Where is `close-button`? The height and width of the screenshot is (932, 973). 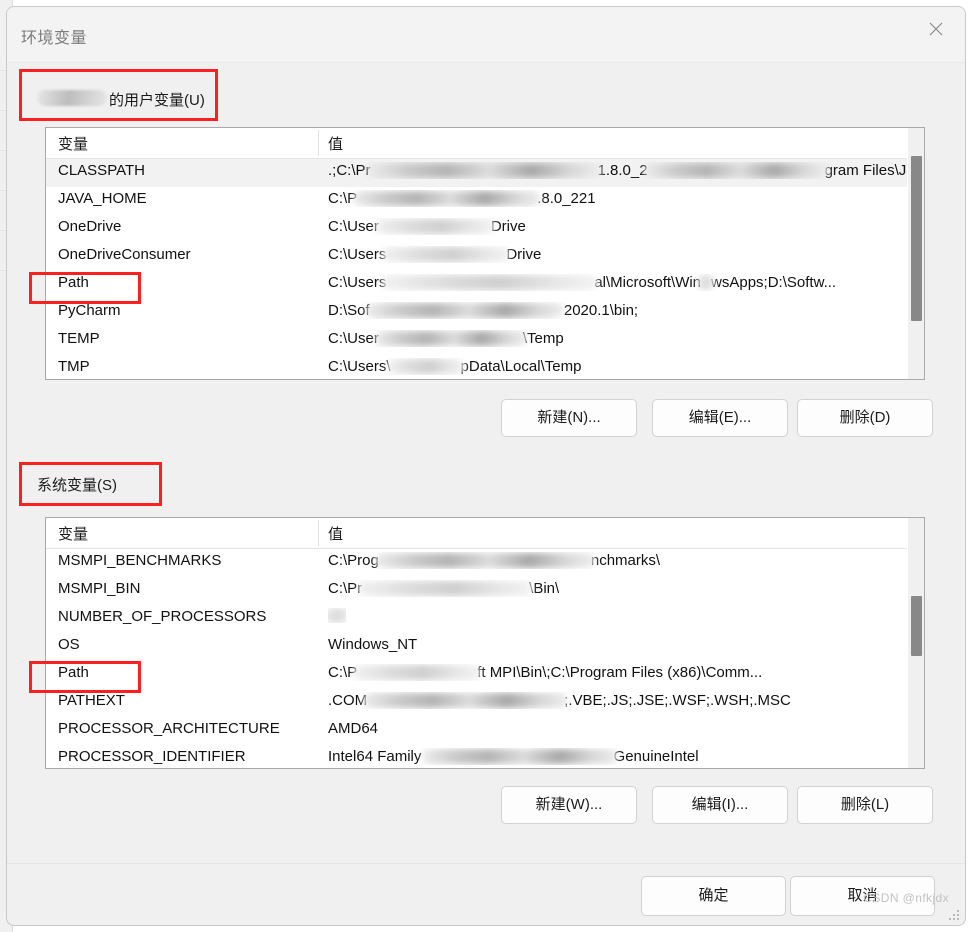 close-button is located at coordinates (936, 29).